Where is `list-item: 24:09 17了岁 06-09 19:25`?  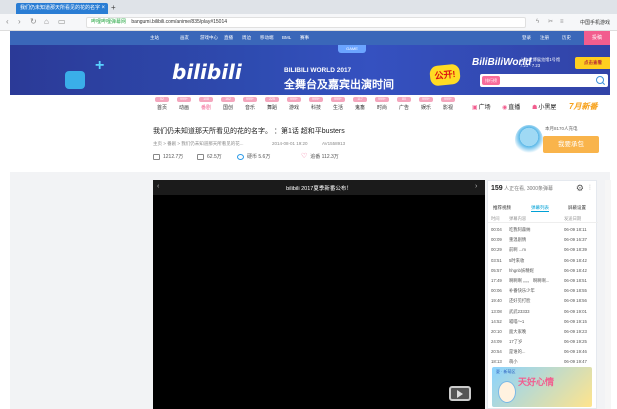 list-item: 24:09 17了岁 06-09 19:25 is located at coordinates (543, 342).